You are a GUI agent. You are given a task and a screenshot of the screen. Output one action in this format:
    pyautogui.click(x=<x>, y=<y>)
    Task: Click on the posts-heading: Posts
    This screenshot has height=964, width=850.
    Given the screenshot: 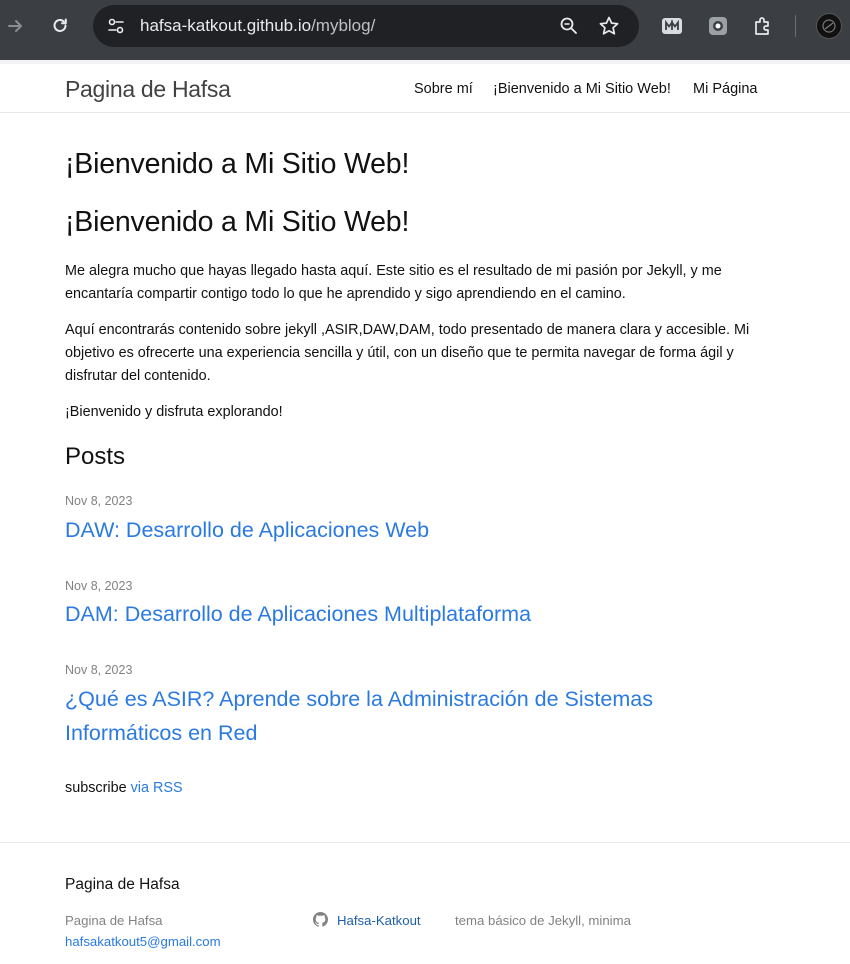 What is the action you would take?
    pyautogui.click(x=95, y=456)
    